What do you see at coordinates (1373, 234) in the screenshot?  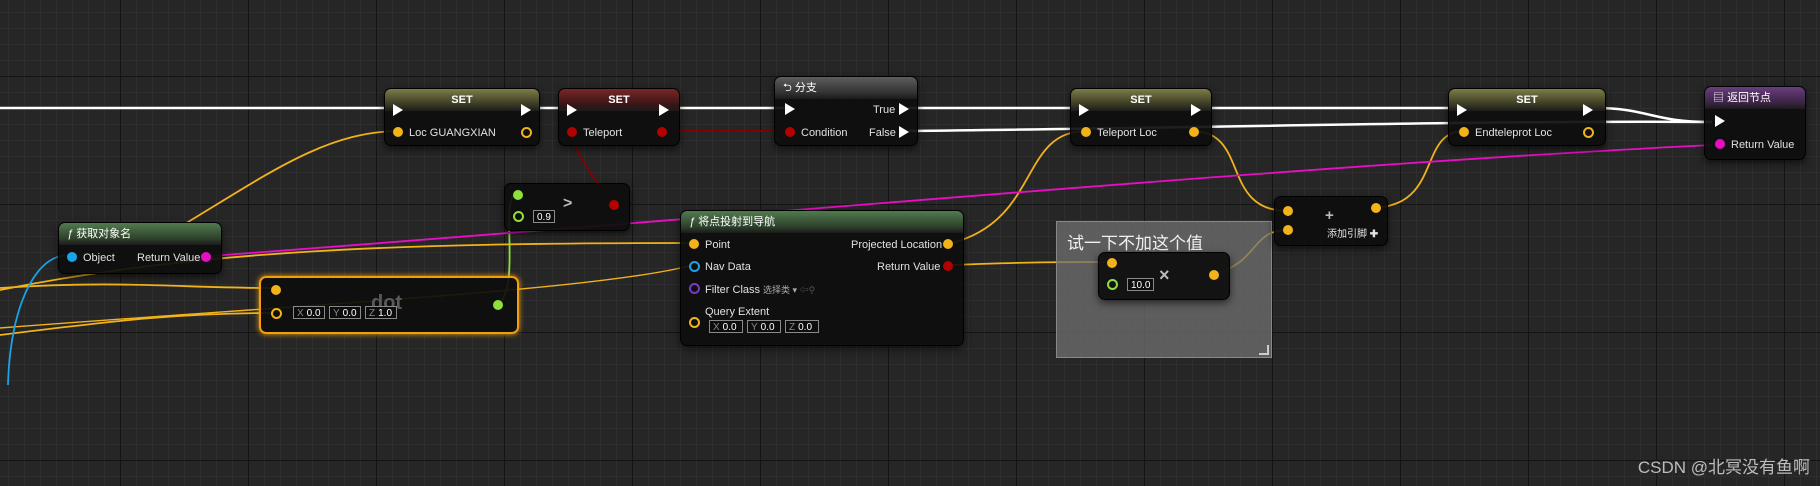 I see `plus-icon: ✚` at bounding box center [1373, 234].